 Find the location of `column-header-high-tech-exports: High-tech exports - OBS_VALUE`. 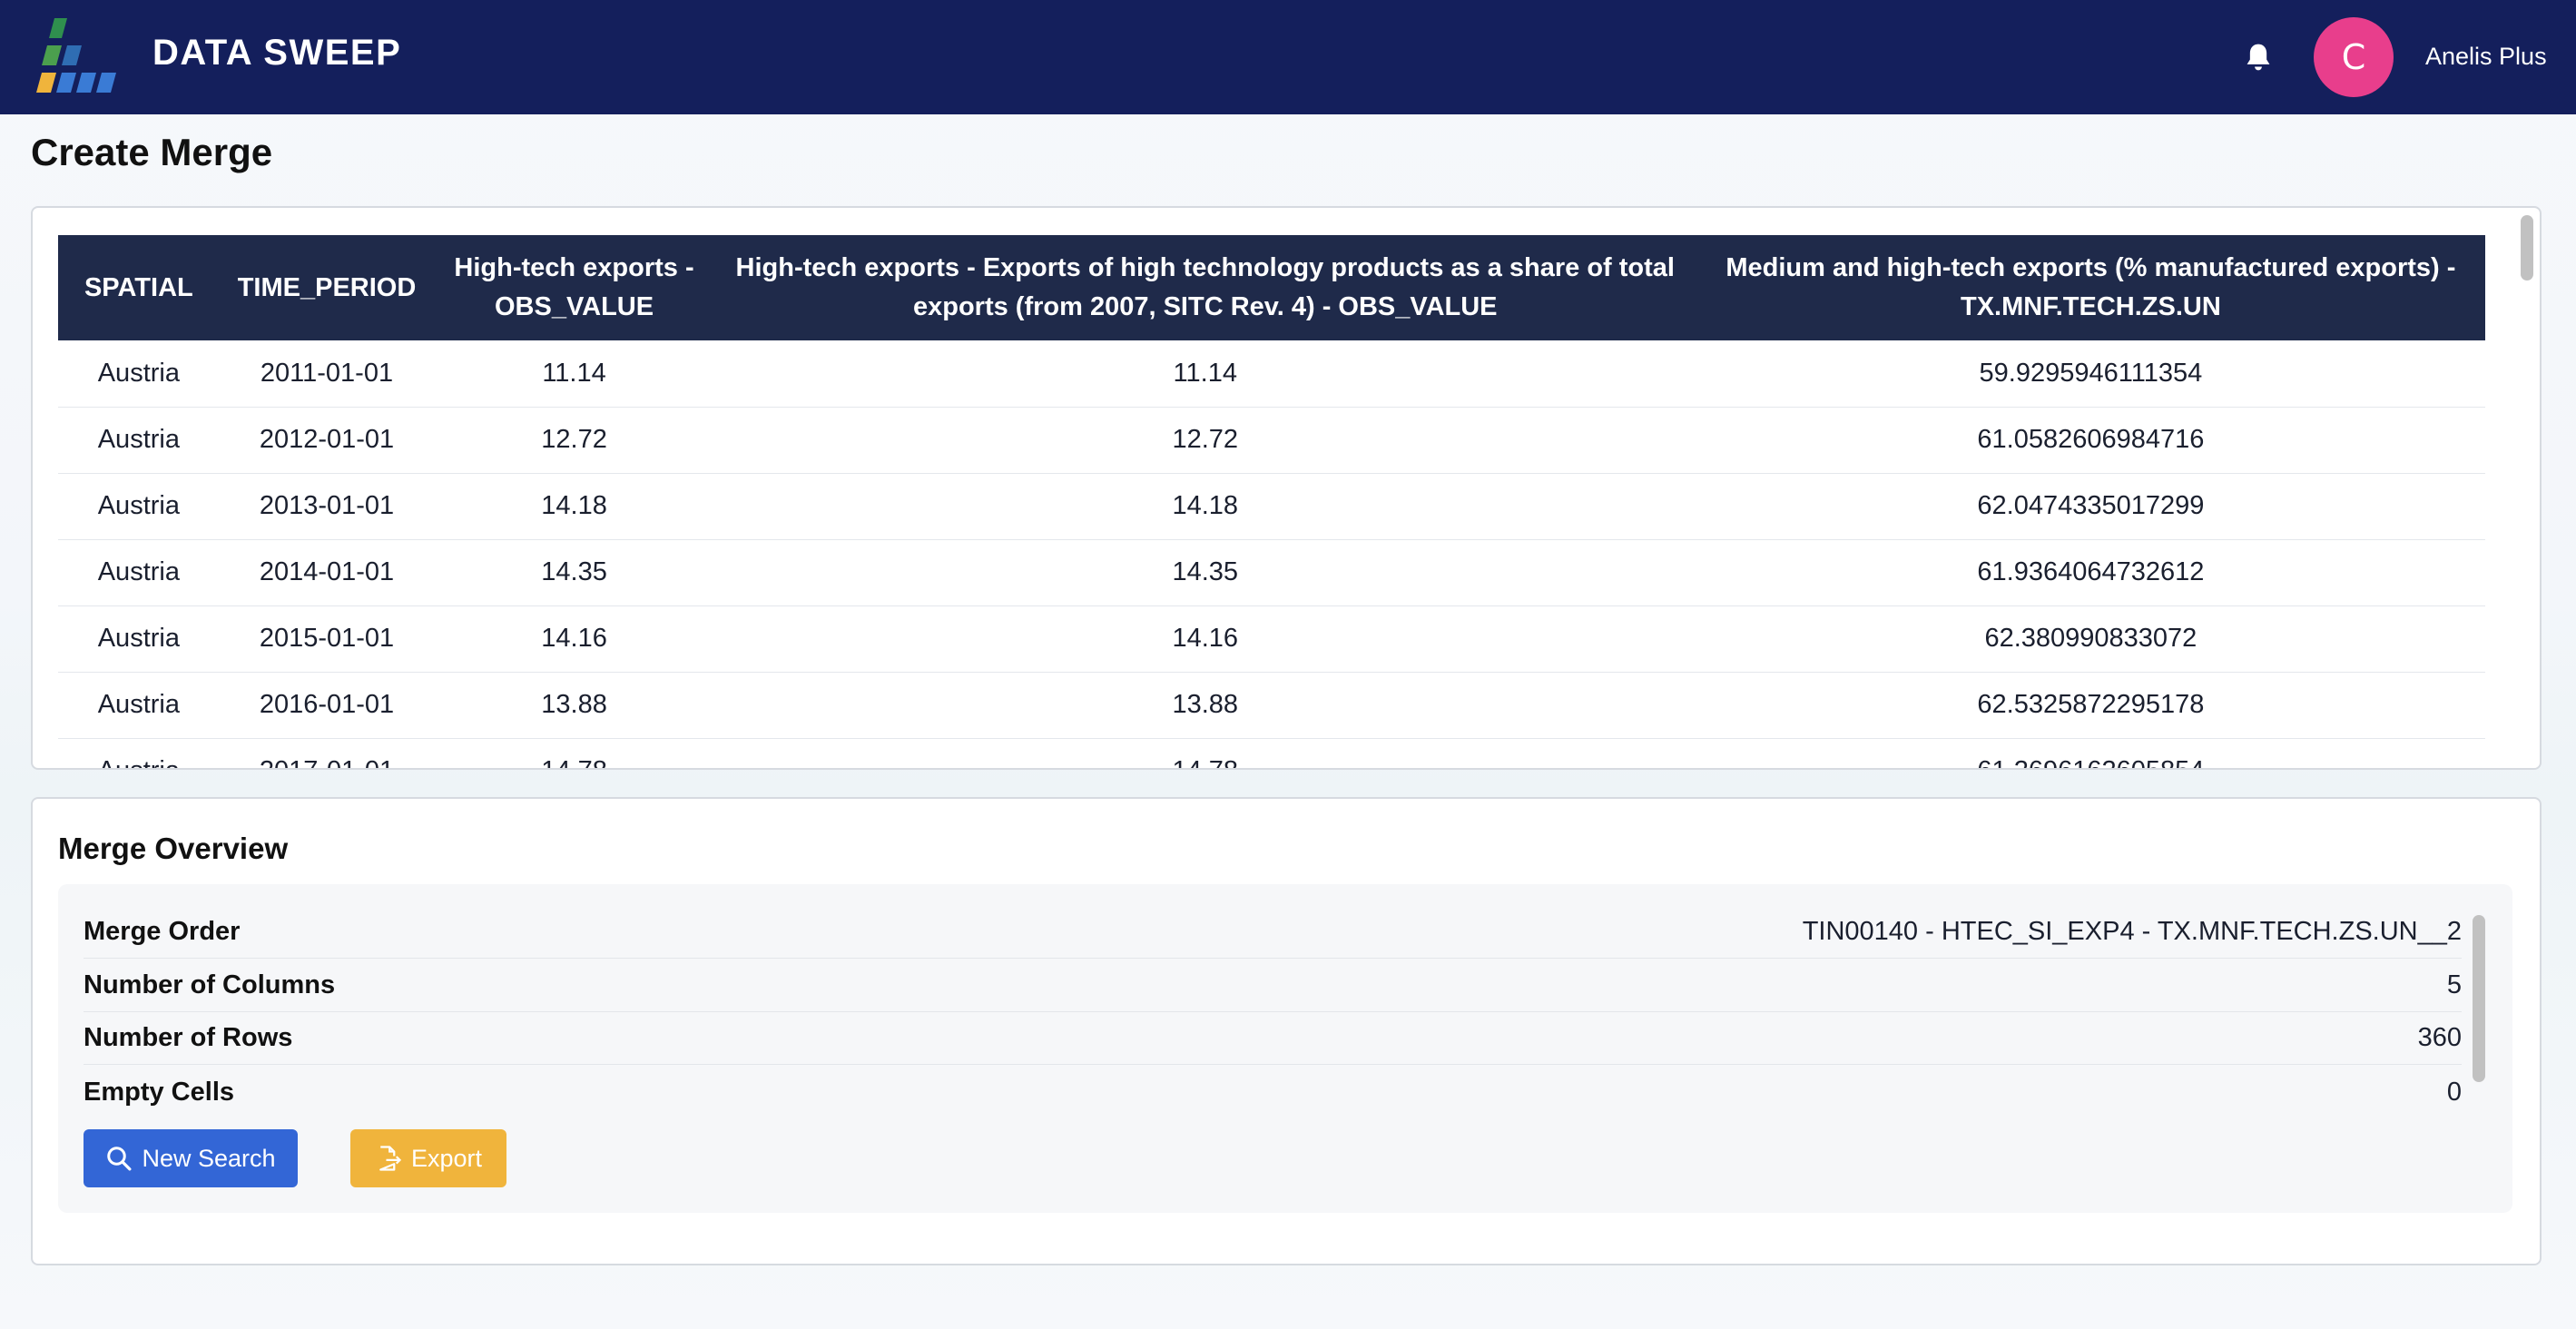

column-header-high-tech-exports: High-tech exports - OBS_VALUE is located at coordinates (574, 287).